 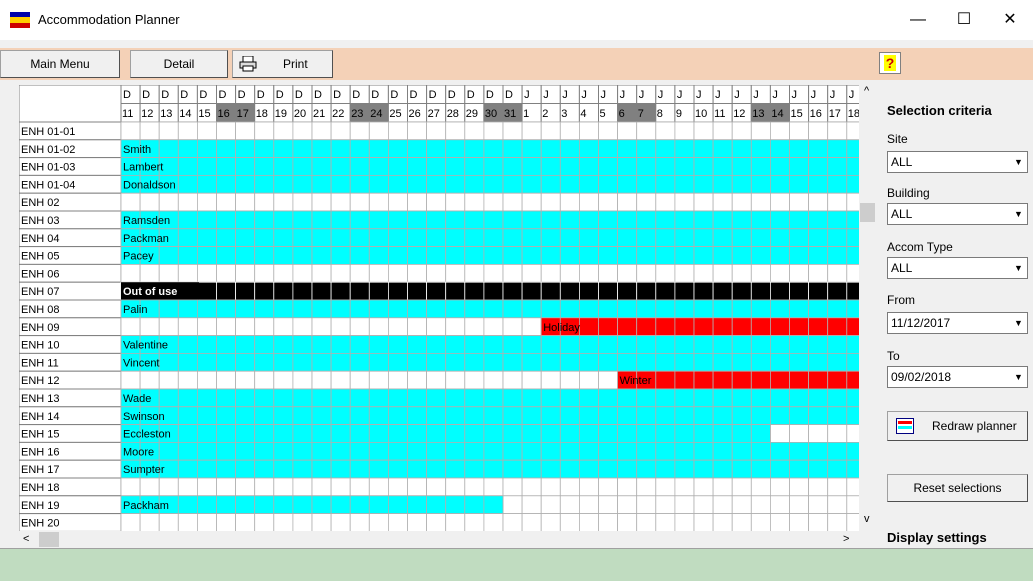 I want to click on scroll-up-arrow: ^, so click(x=866, y=91).